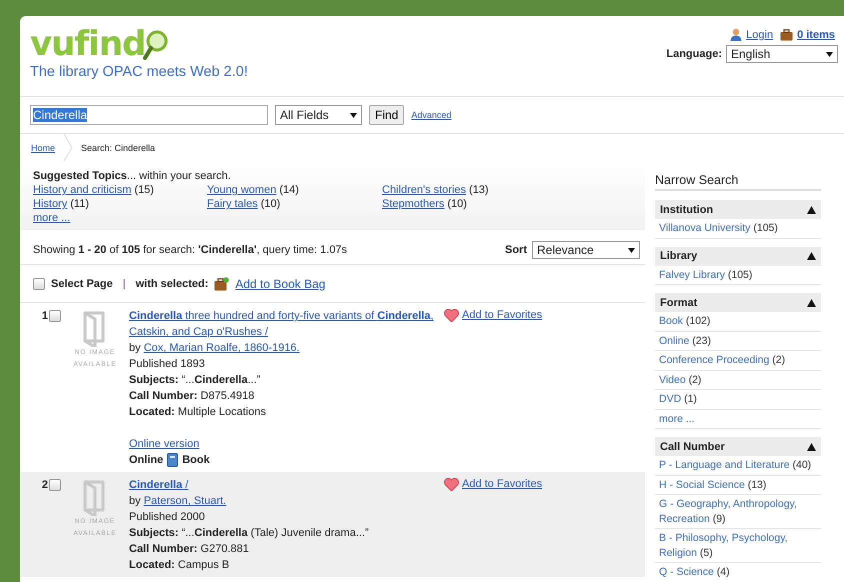 The image size is (844, 582). I want to click on subjects-text: “...Cinderella...”, so click(221, 380).